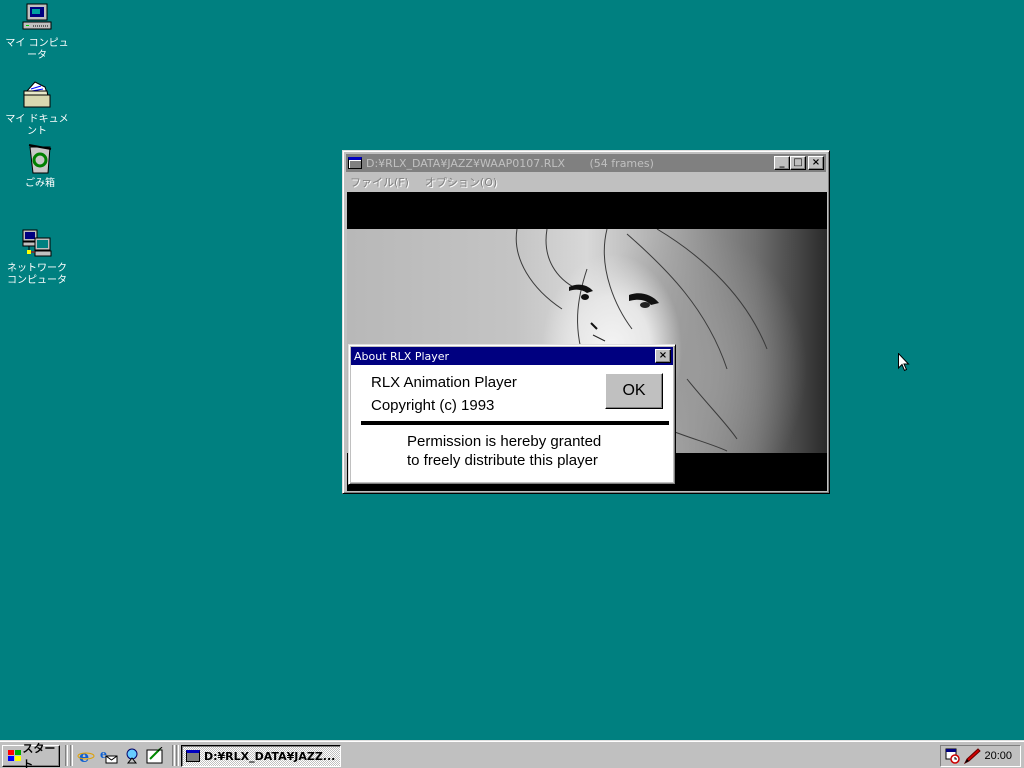  What do you see at coordinates (461, 182) in the screenshot?
I see `menu-options: オプション(O)` at bounding box center [461, 182].